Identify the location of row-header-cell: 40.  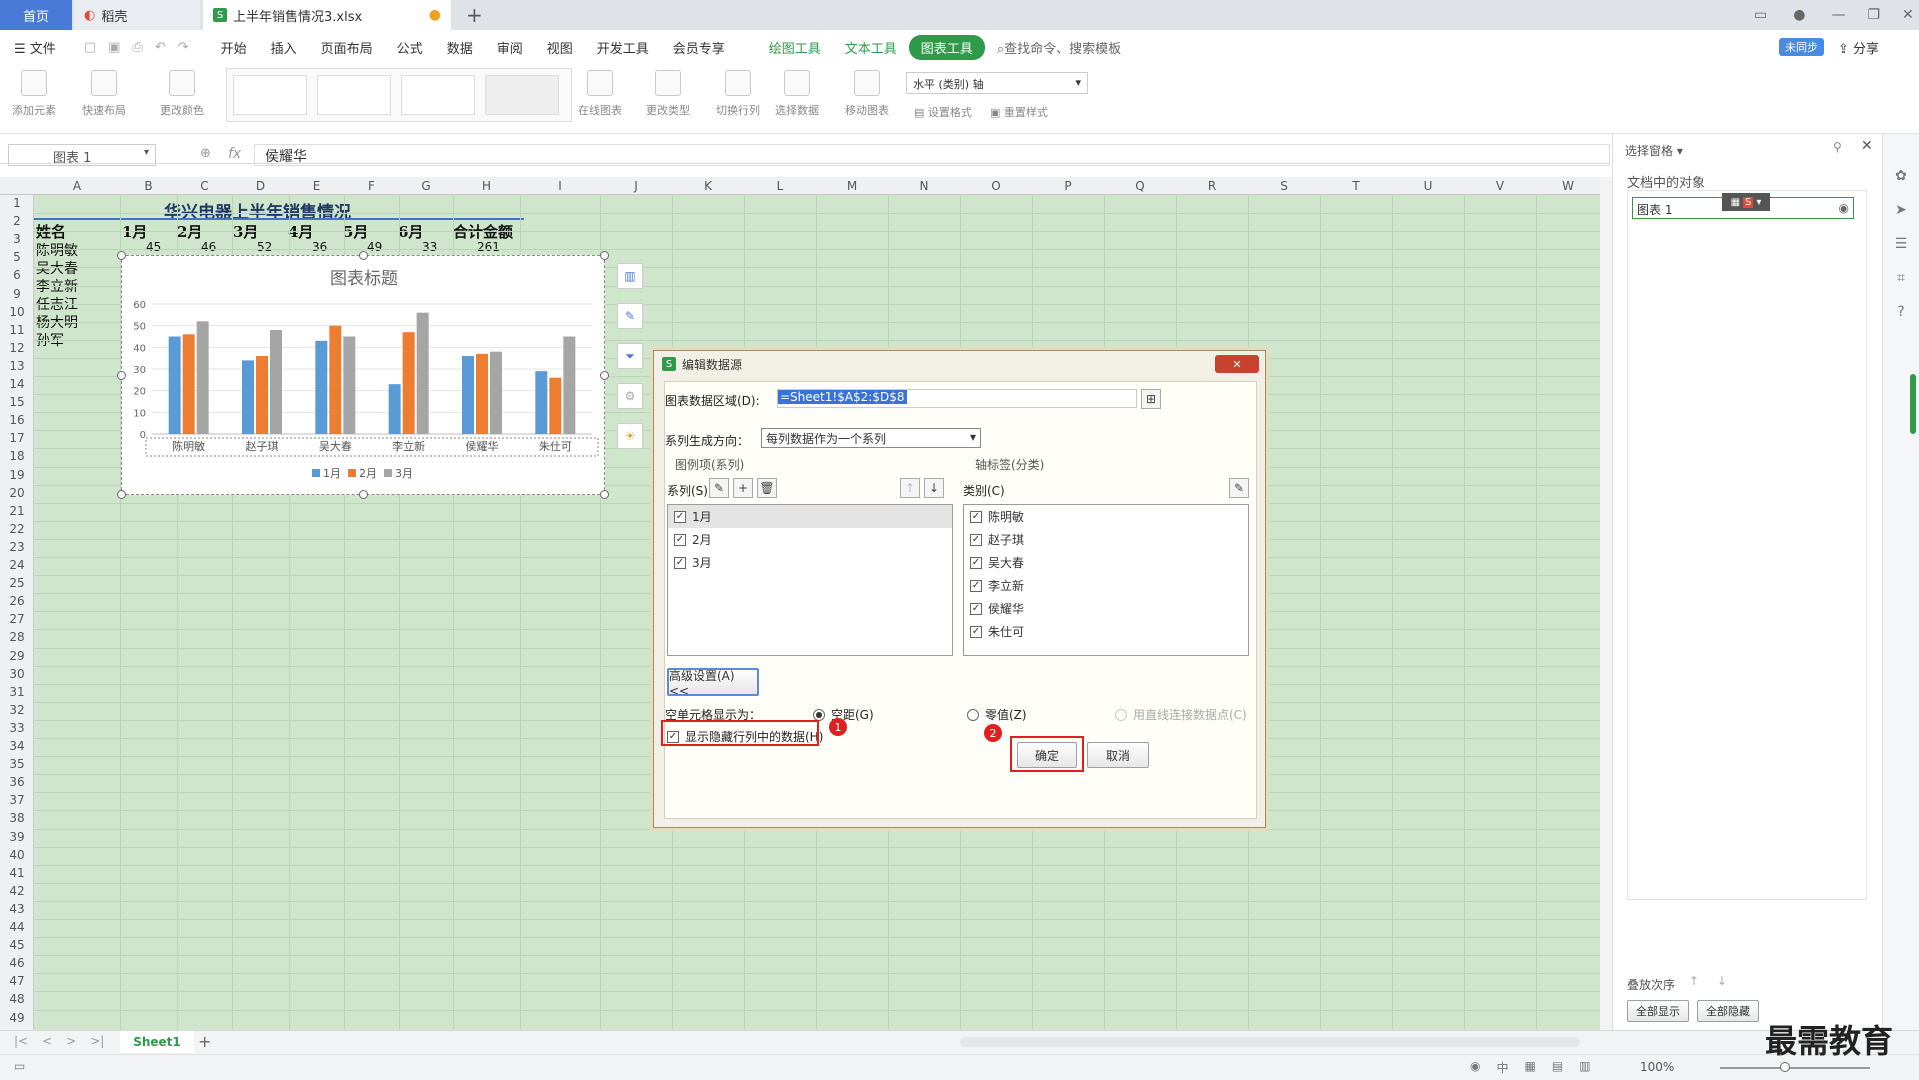
(17, 855).